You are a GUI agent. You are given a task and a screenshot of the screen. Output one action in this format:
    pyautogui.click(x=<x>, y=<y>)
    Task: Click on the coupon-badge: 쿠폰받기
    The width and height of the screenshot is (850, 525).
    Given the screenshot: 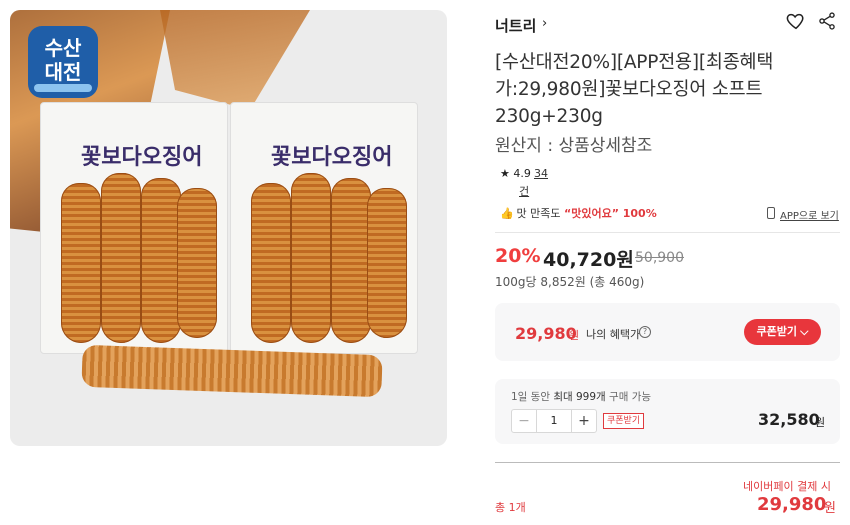 What is the action you would take?
    pyautogui.click(x=624, y=421)
    